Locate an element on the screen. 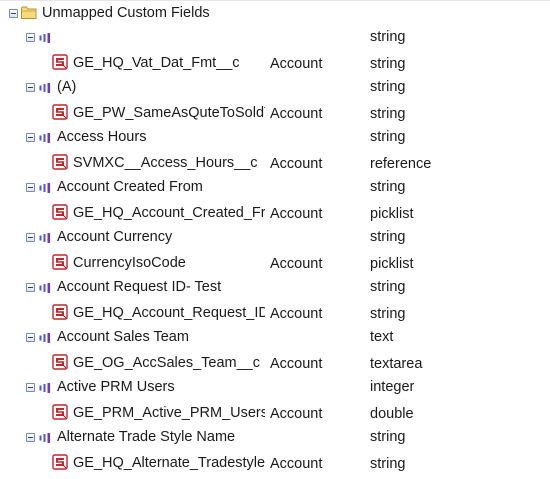 The width and height of the screenshot is (550, 479). mapped-field-name: GE_OG_AccSales_Team__c is located at coordinates (166, 363).